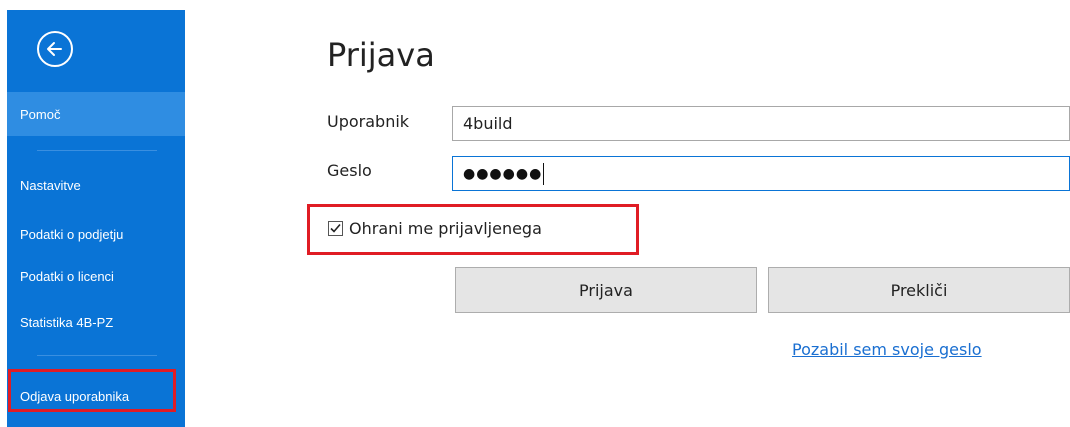 This screenshot has width=1070, height=427. I want to click on password-field: ●●●●●●, so click(761, 173).